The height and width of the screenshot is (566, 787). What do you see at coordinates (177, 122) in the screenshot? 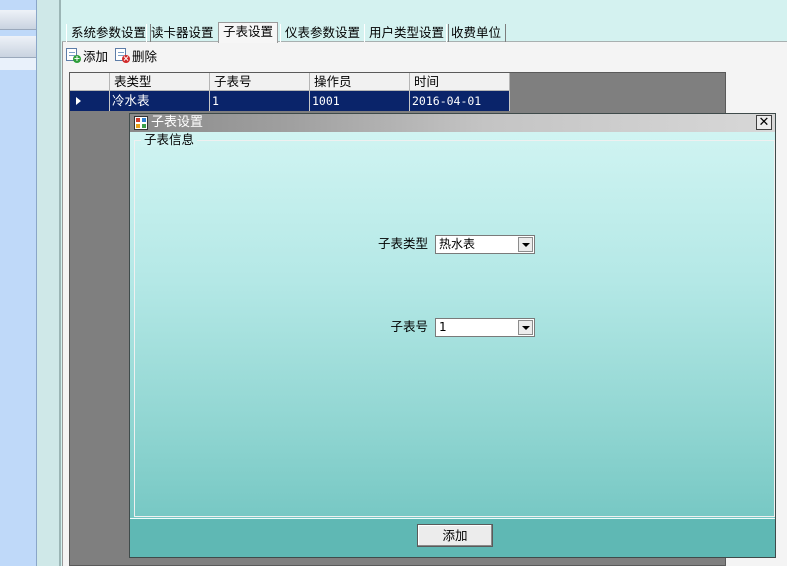
I see `dialog-title: 子表设置` at bounding box center [177, 122].